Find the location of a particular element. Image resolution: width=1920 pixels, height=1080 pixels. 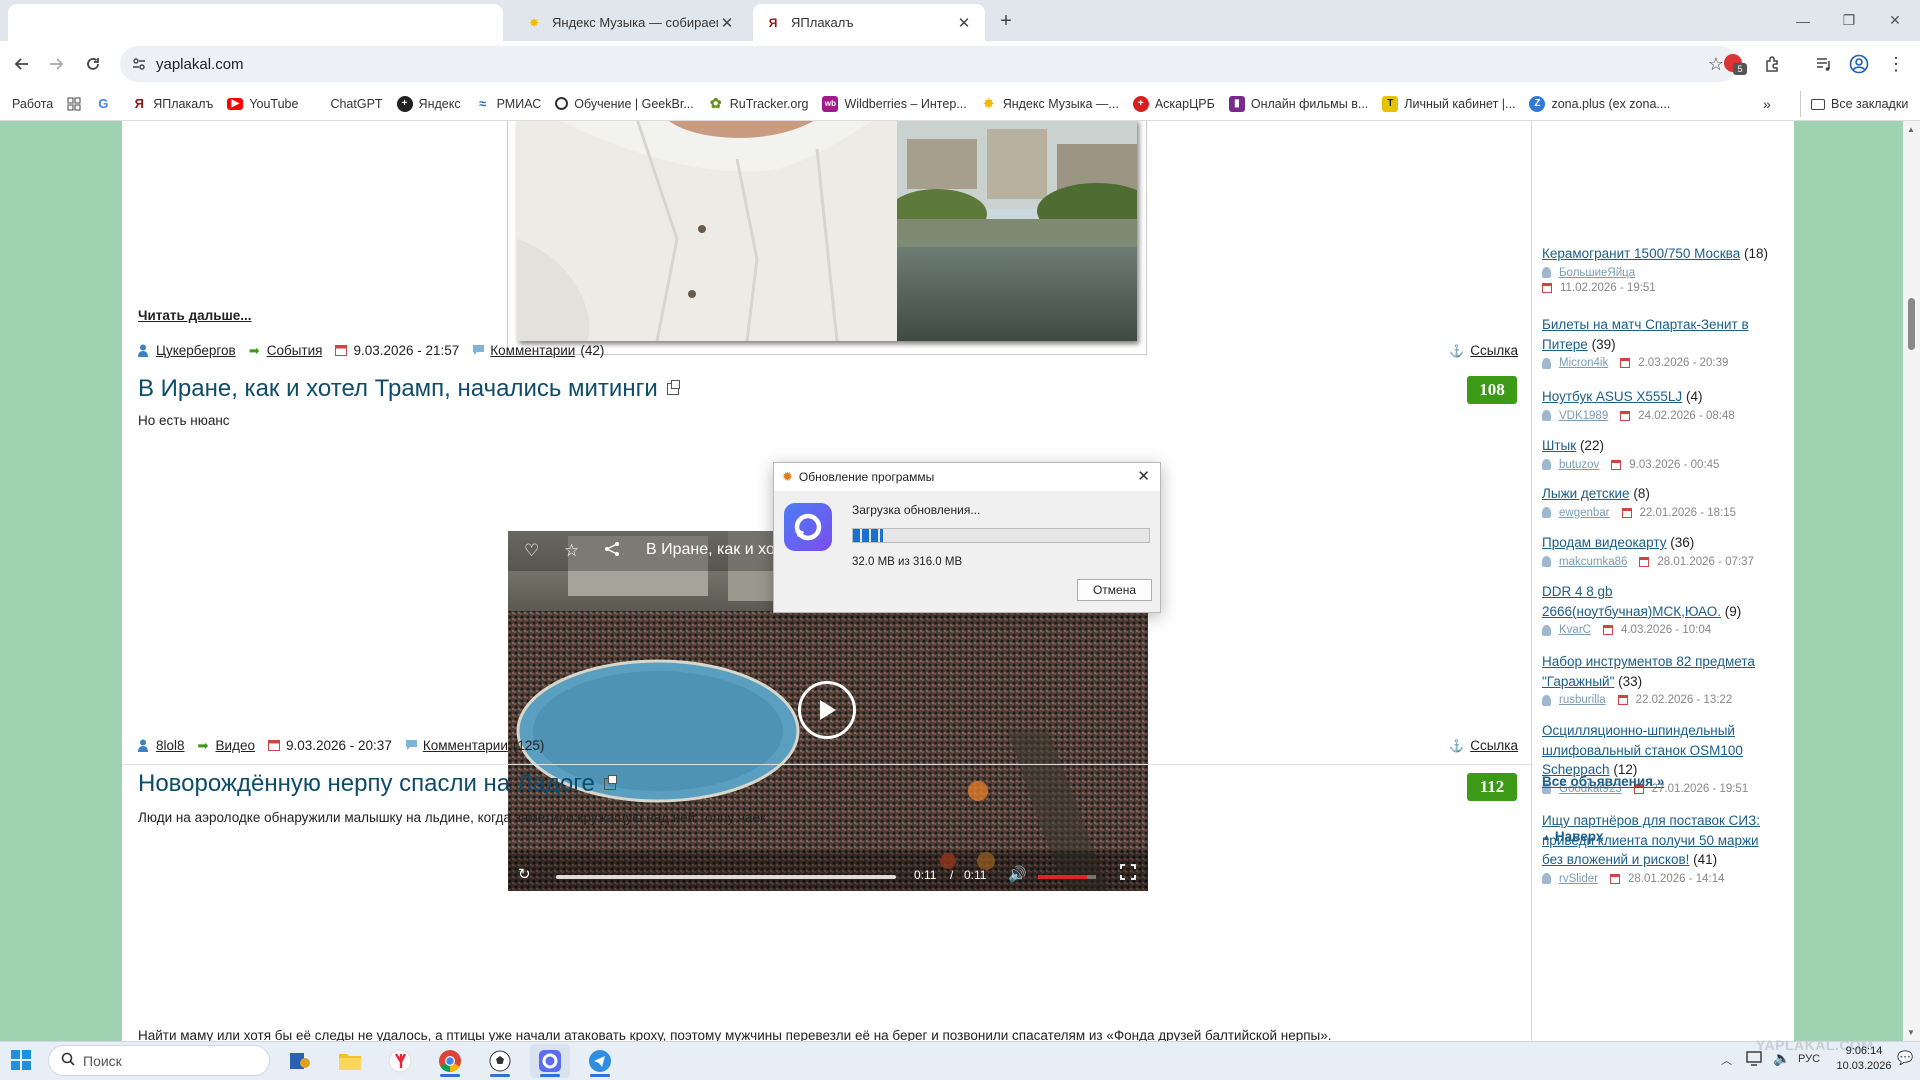

restore-icon: ❐ is located at coordinates (1849, 20).